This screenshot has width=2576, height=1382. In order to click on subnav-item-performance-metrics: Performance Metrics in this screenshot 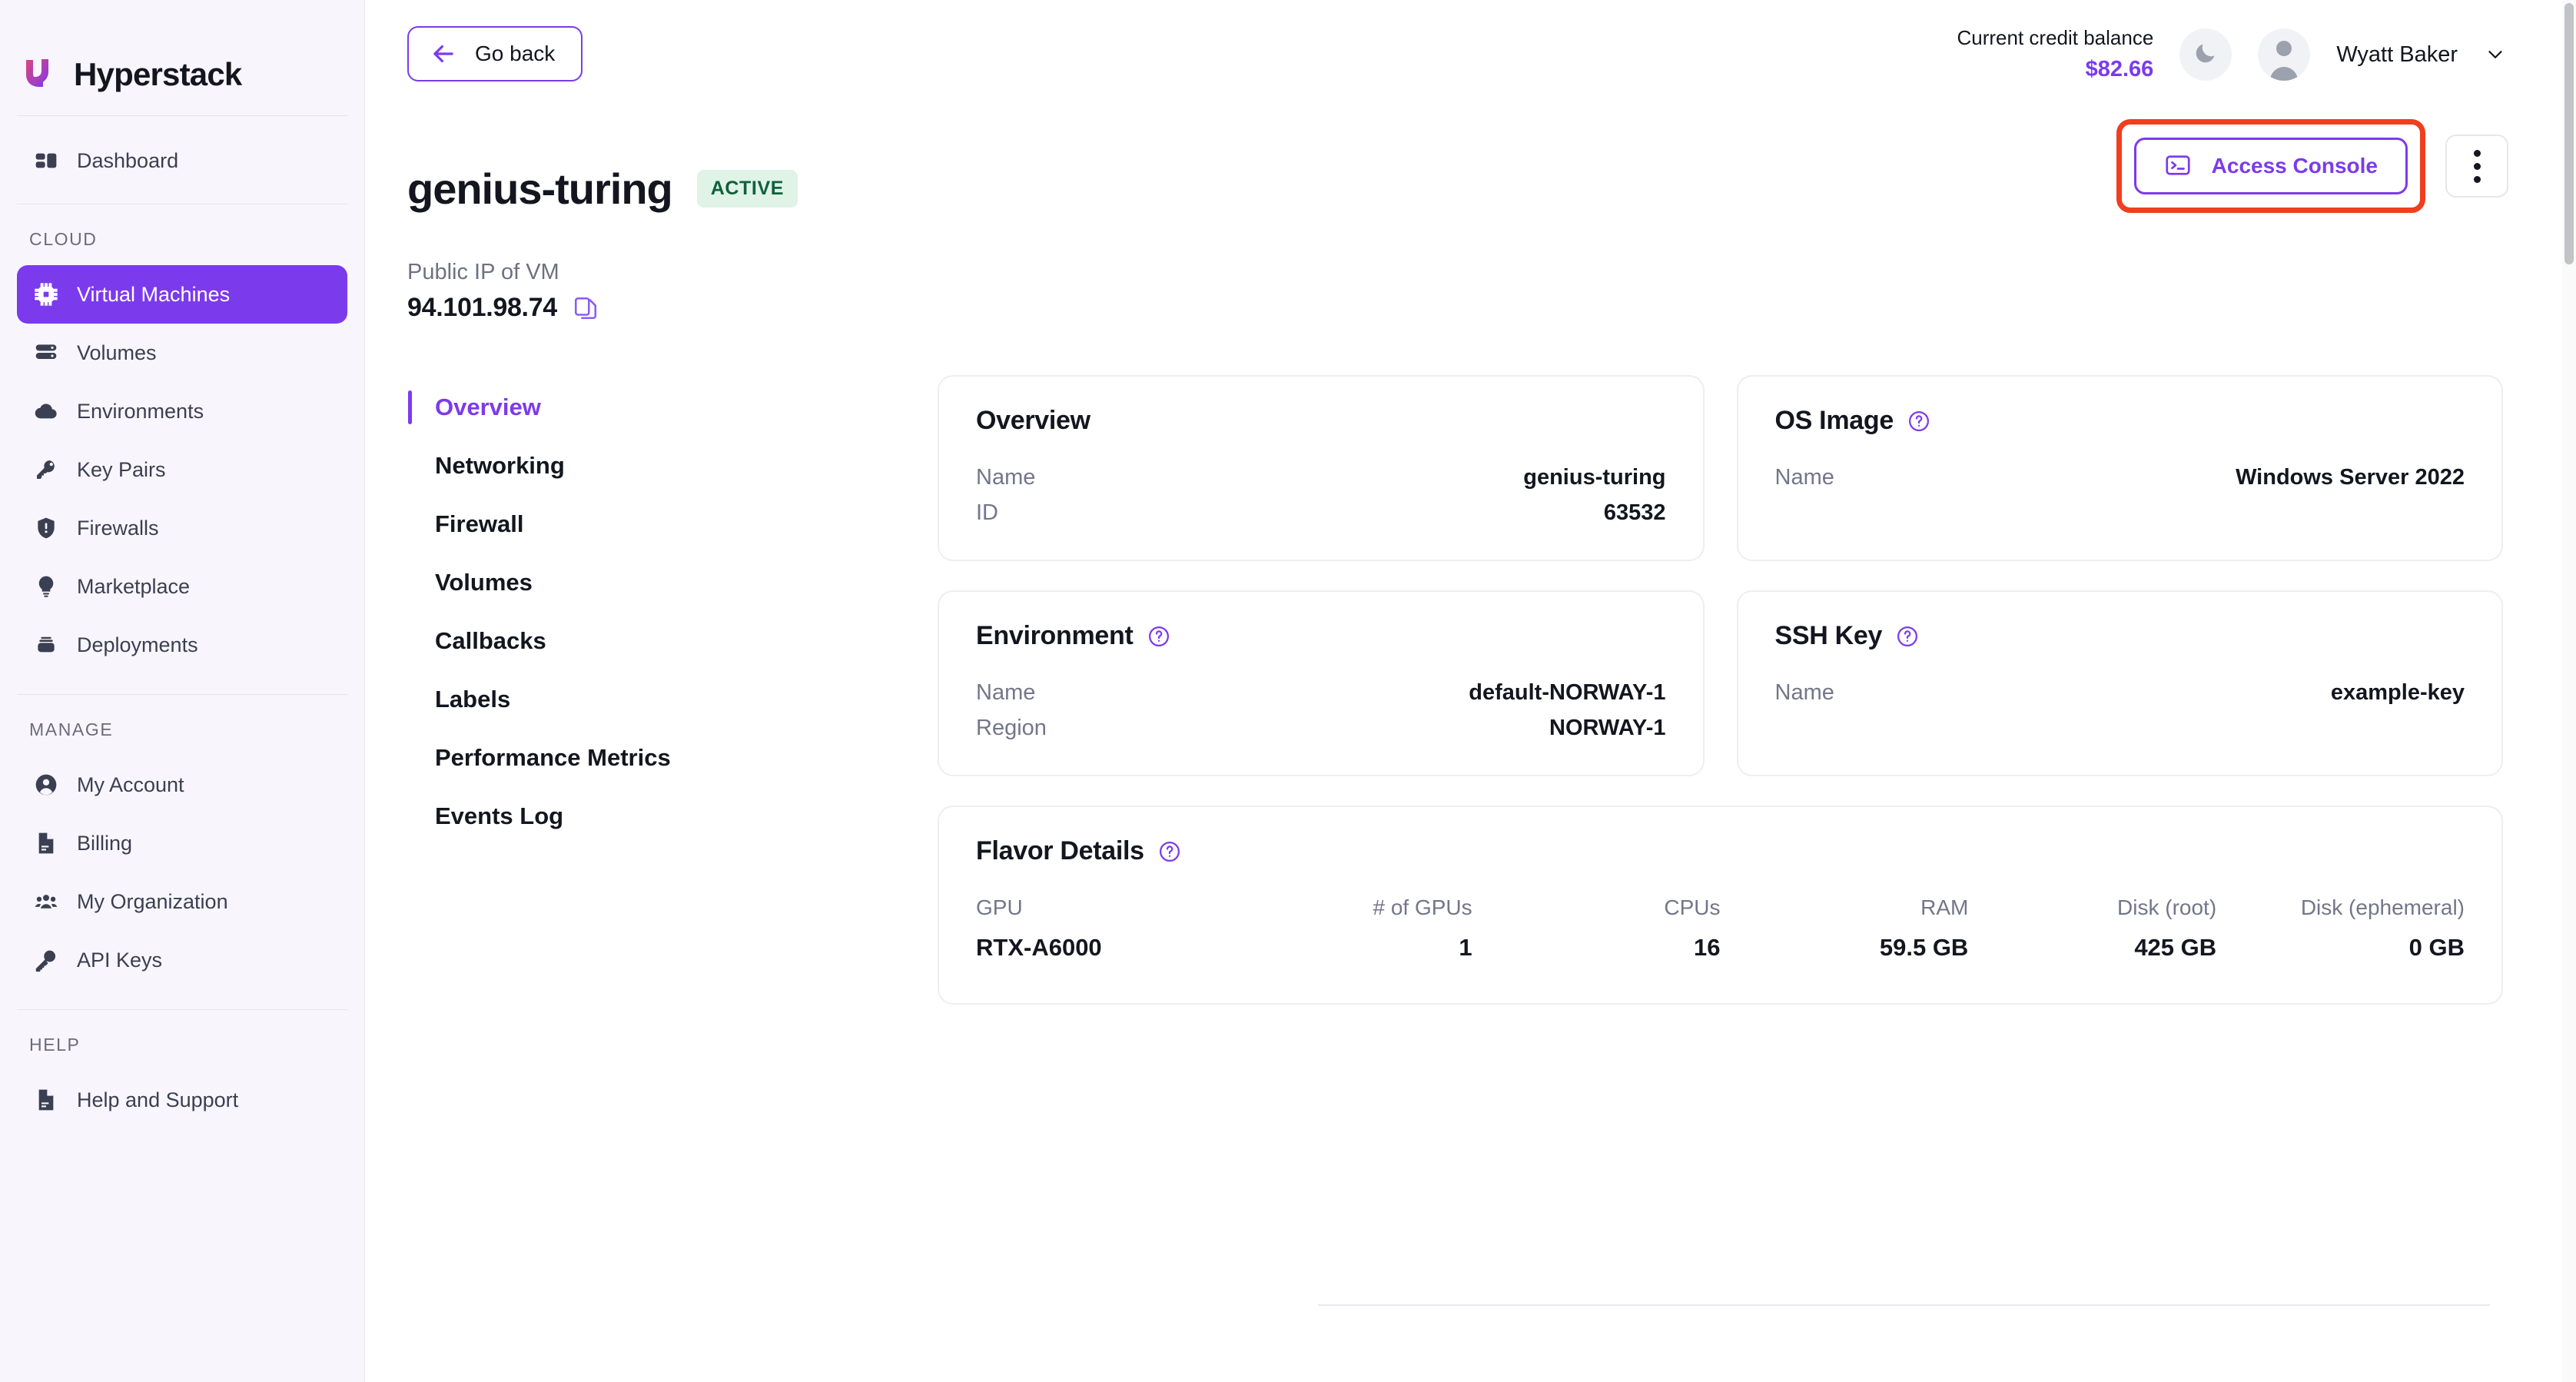, I will do `click(672, 758)`.